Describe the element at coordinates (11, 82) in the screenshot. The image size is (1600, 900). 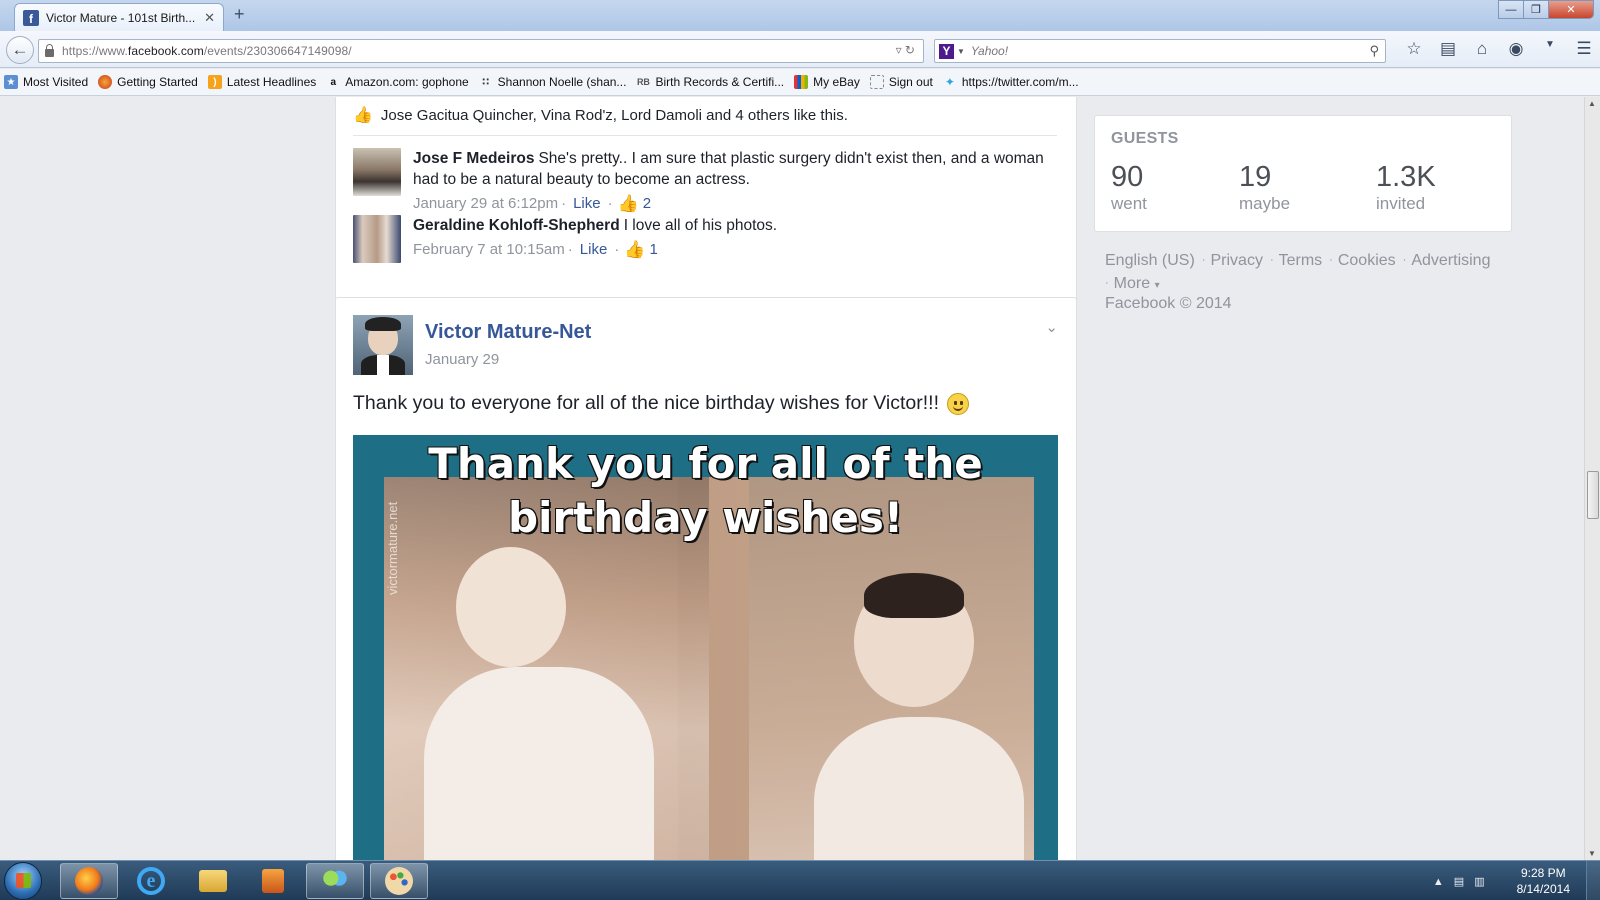
I see `bookmark-star-icon: ★` at that location.